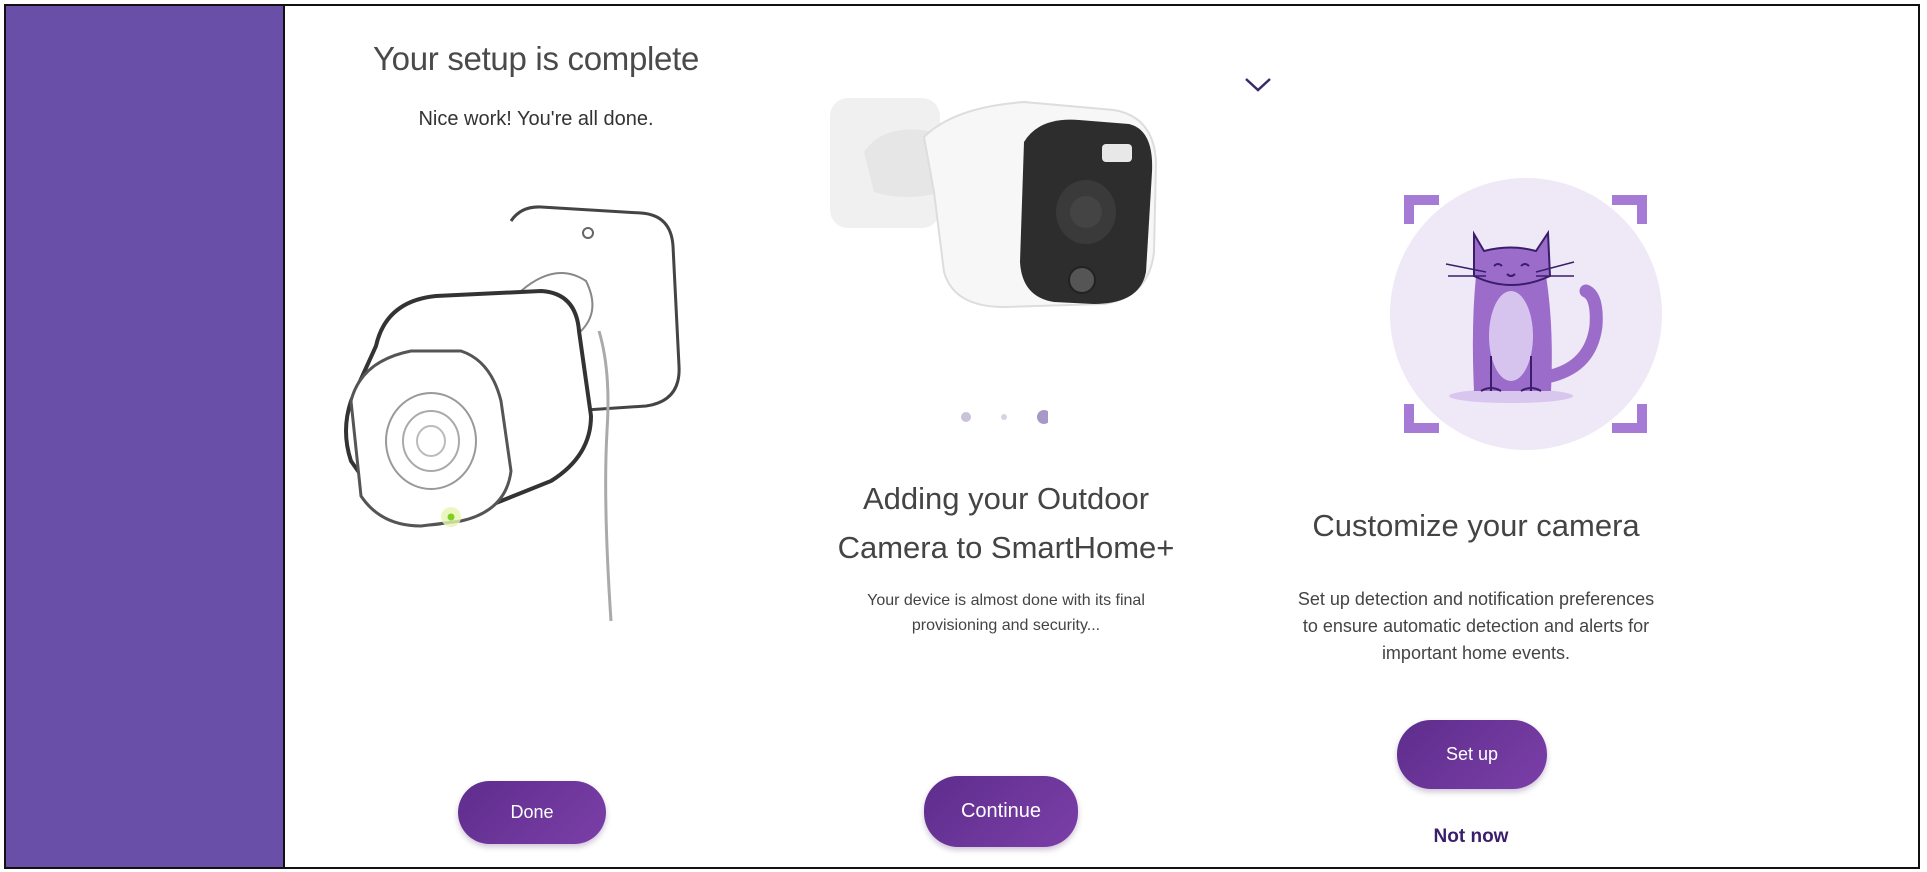 The height and width of the screenshot is (872, 1927). What do you see at coordinates (1006, 498) in the screenshot?
I see `adding-camera-title-line1: Adding your Outdoor` at bounding box center [1006, 498].